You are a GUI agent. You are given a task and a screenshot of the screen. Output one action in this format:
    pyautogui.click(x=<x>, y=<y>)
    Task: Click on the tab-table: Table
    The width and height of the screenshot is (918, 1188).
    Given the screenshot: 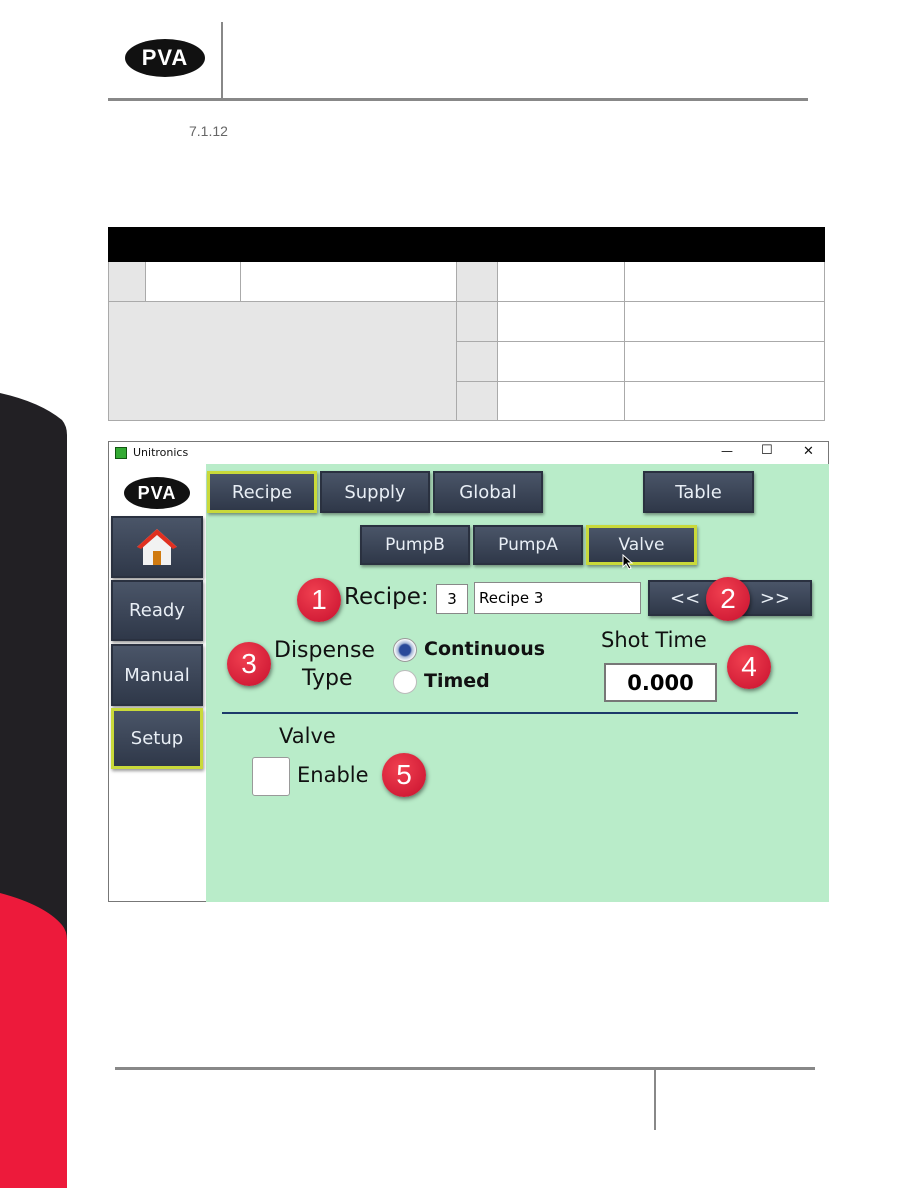 What is the action you would take?
    pyautogui.click(x=698, y=492)
    